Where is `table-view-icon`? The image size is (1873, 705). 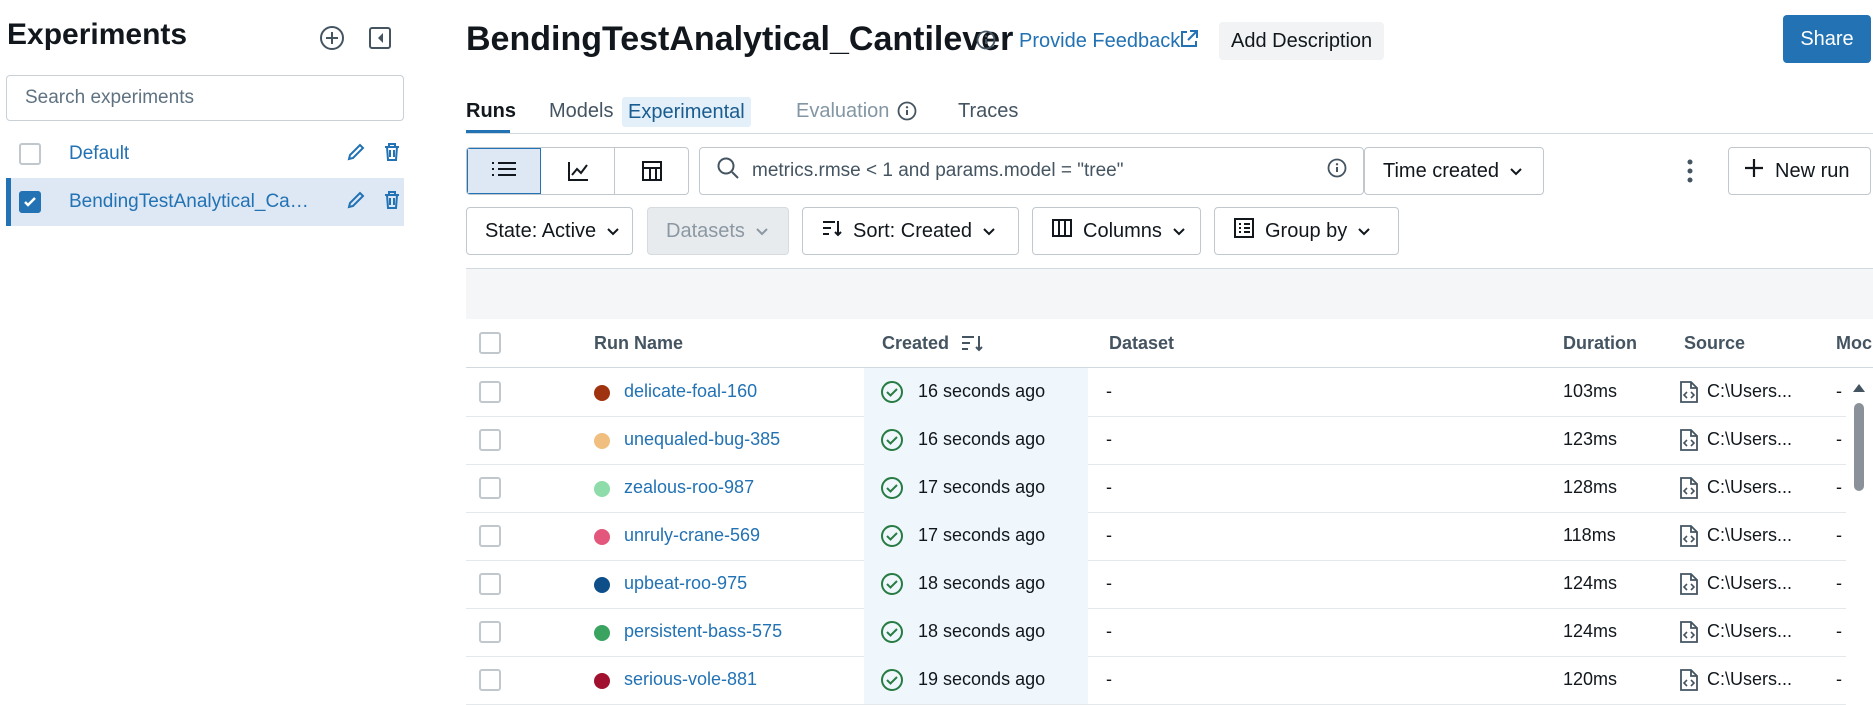
table-view-icon is located at coordinates (651, 171).